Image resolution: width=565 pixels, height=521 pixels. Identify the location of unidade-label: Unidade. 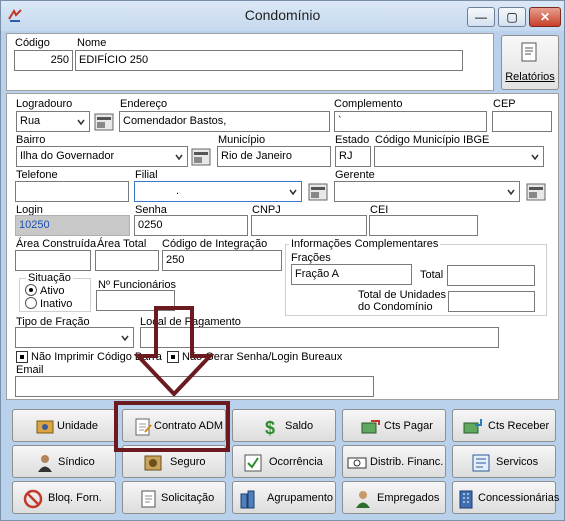
(77, 426).